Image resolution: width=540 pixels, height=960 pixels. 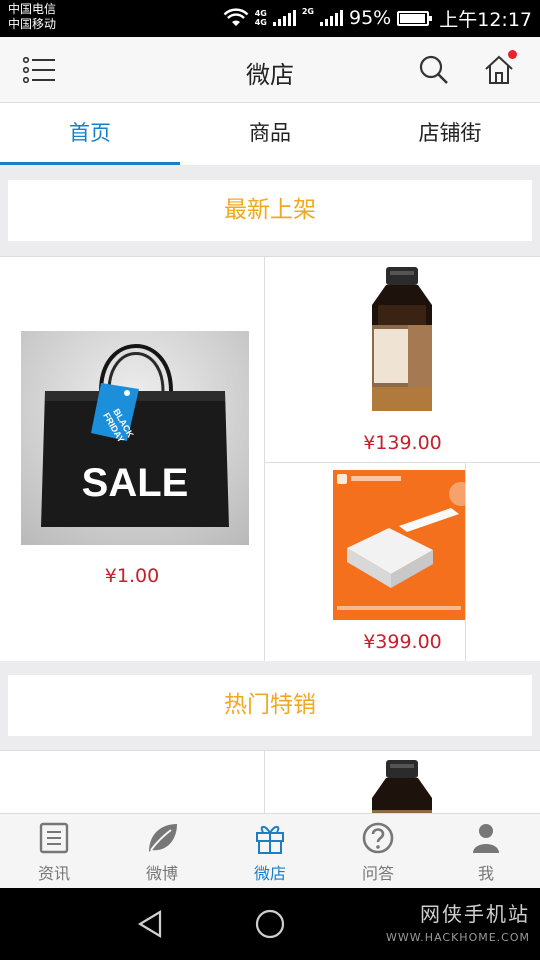 I want to click on nav-news: 资讯, so click(x=54, y=851).